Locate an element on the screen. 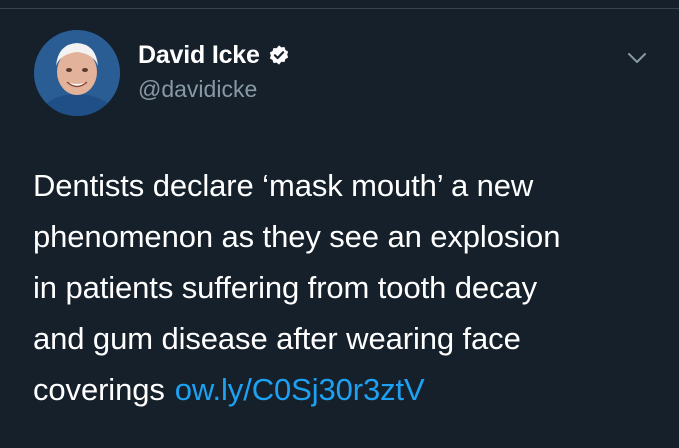 The image size is (679, 448). tweet-text-last-line: coverings ow.ly/C0Sj30r3ztV is located at coordinates (348, 389).